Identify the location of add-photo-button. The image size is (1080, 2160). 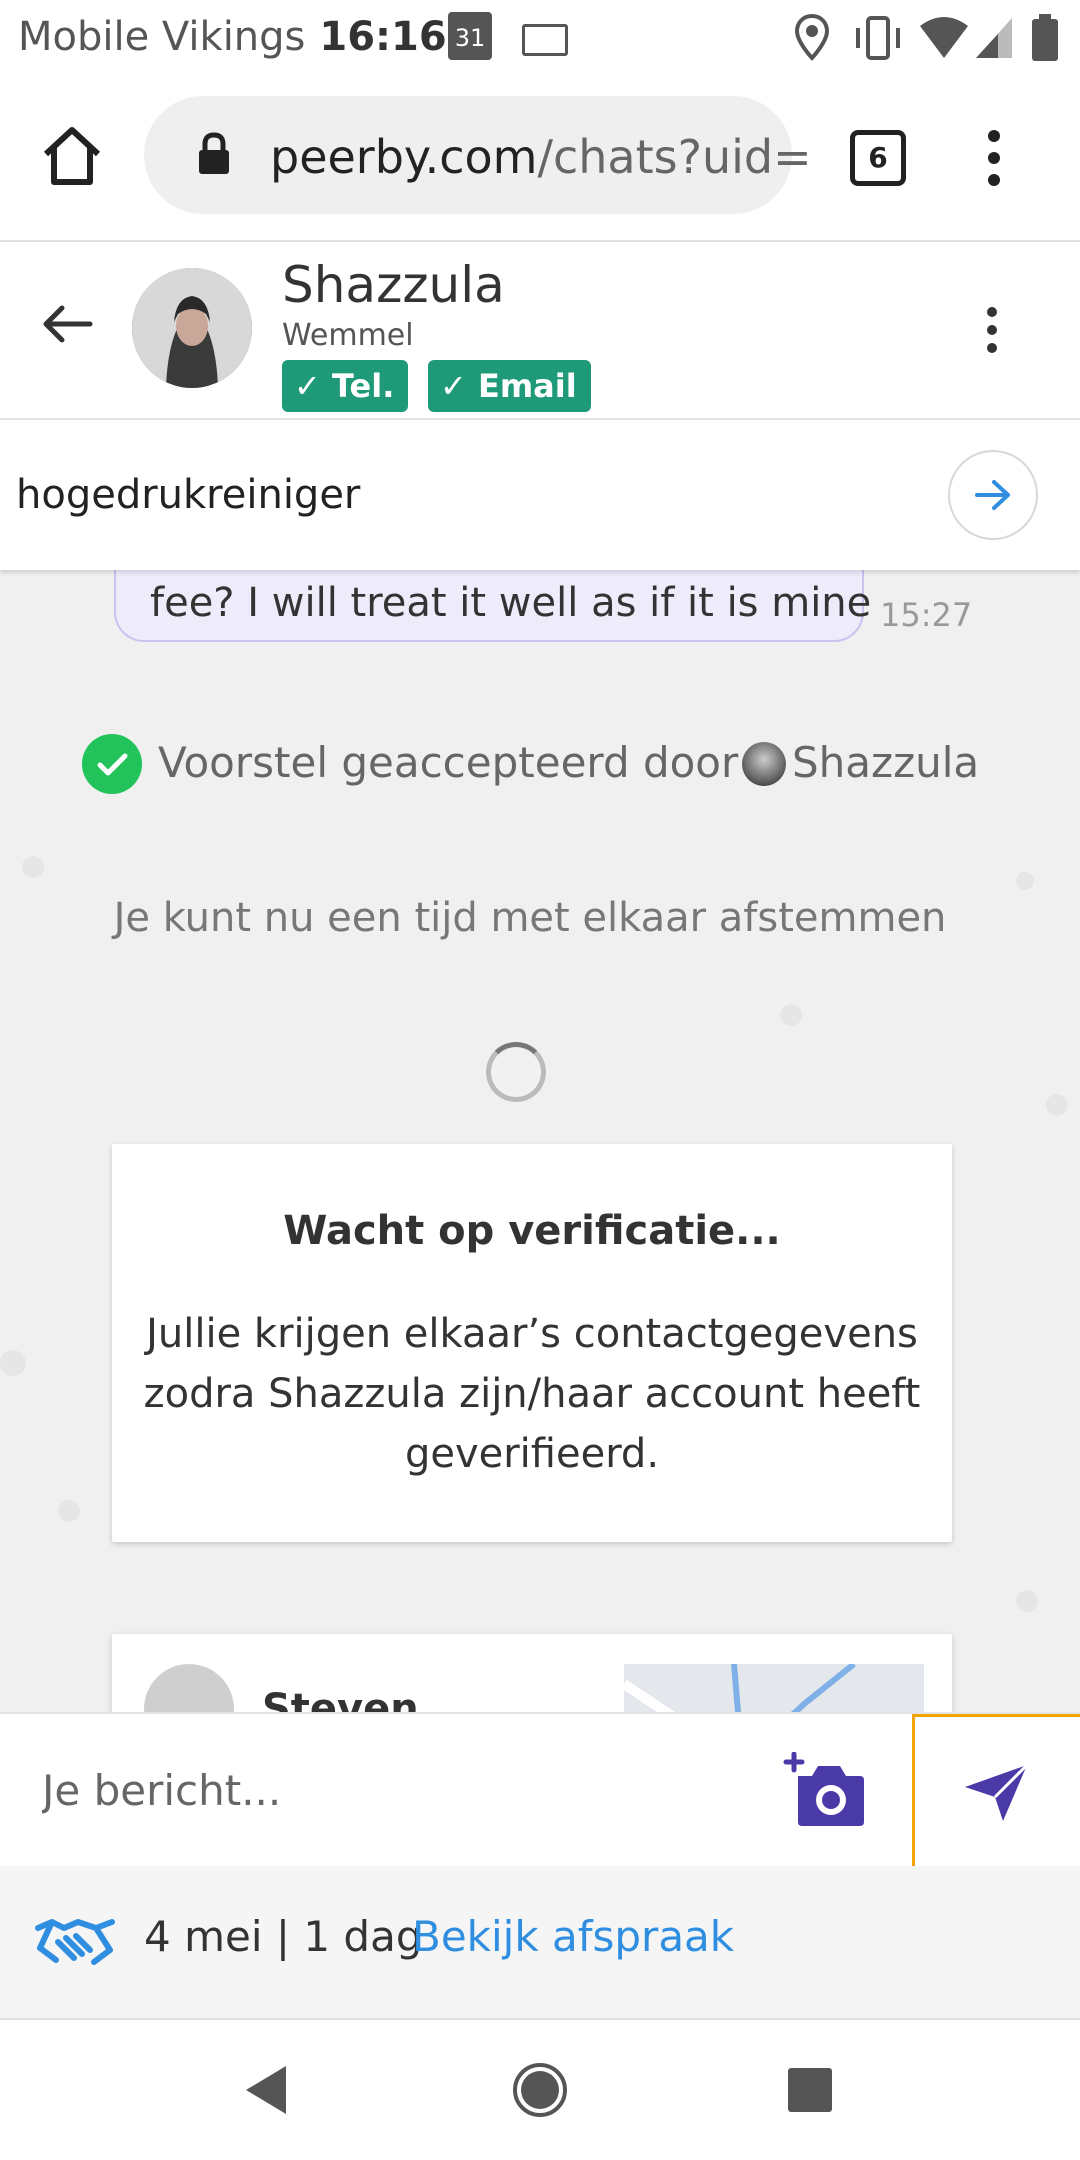
(824, 1789).